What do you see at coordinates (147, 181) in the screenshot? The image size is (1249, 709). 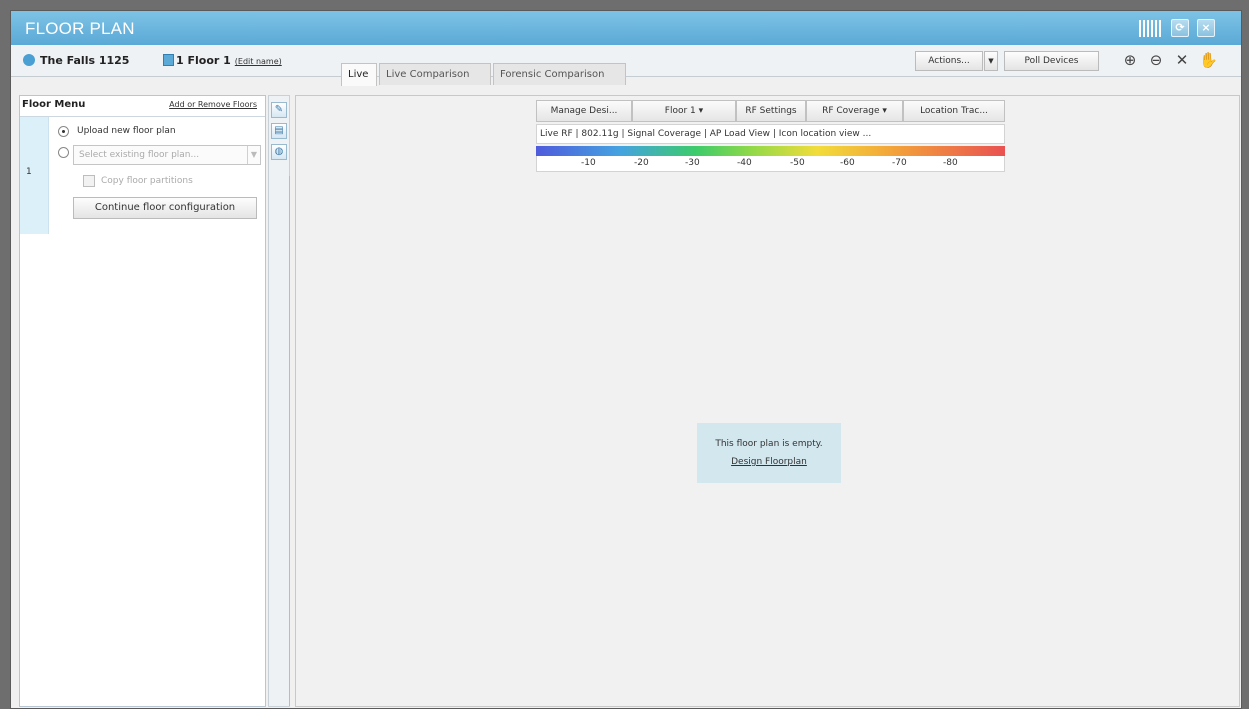 I see `copy-partitions-label: Copy floor partitions` at bounding box center [147, 181].